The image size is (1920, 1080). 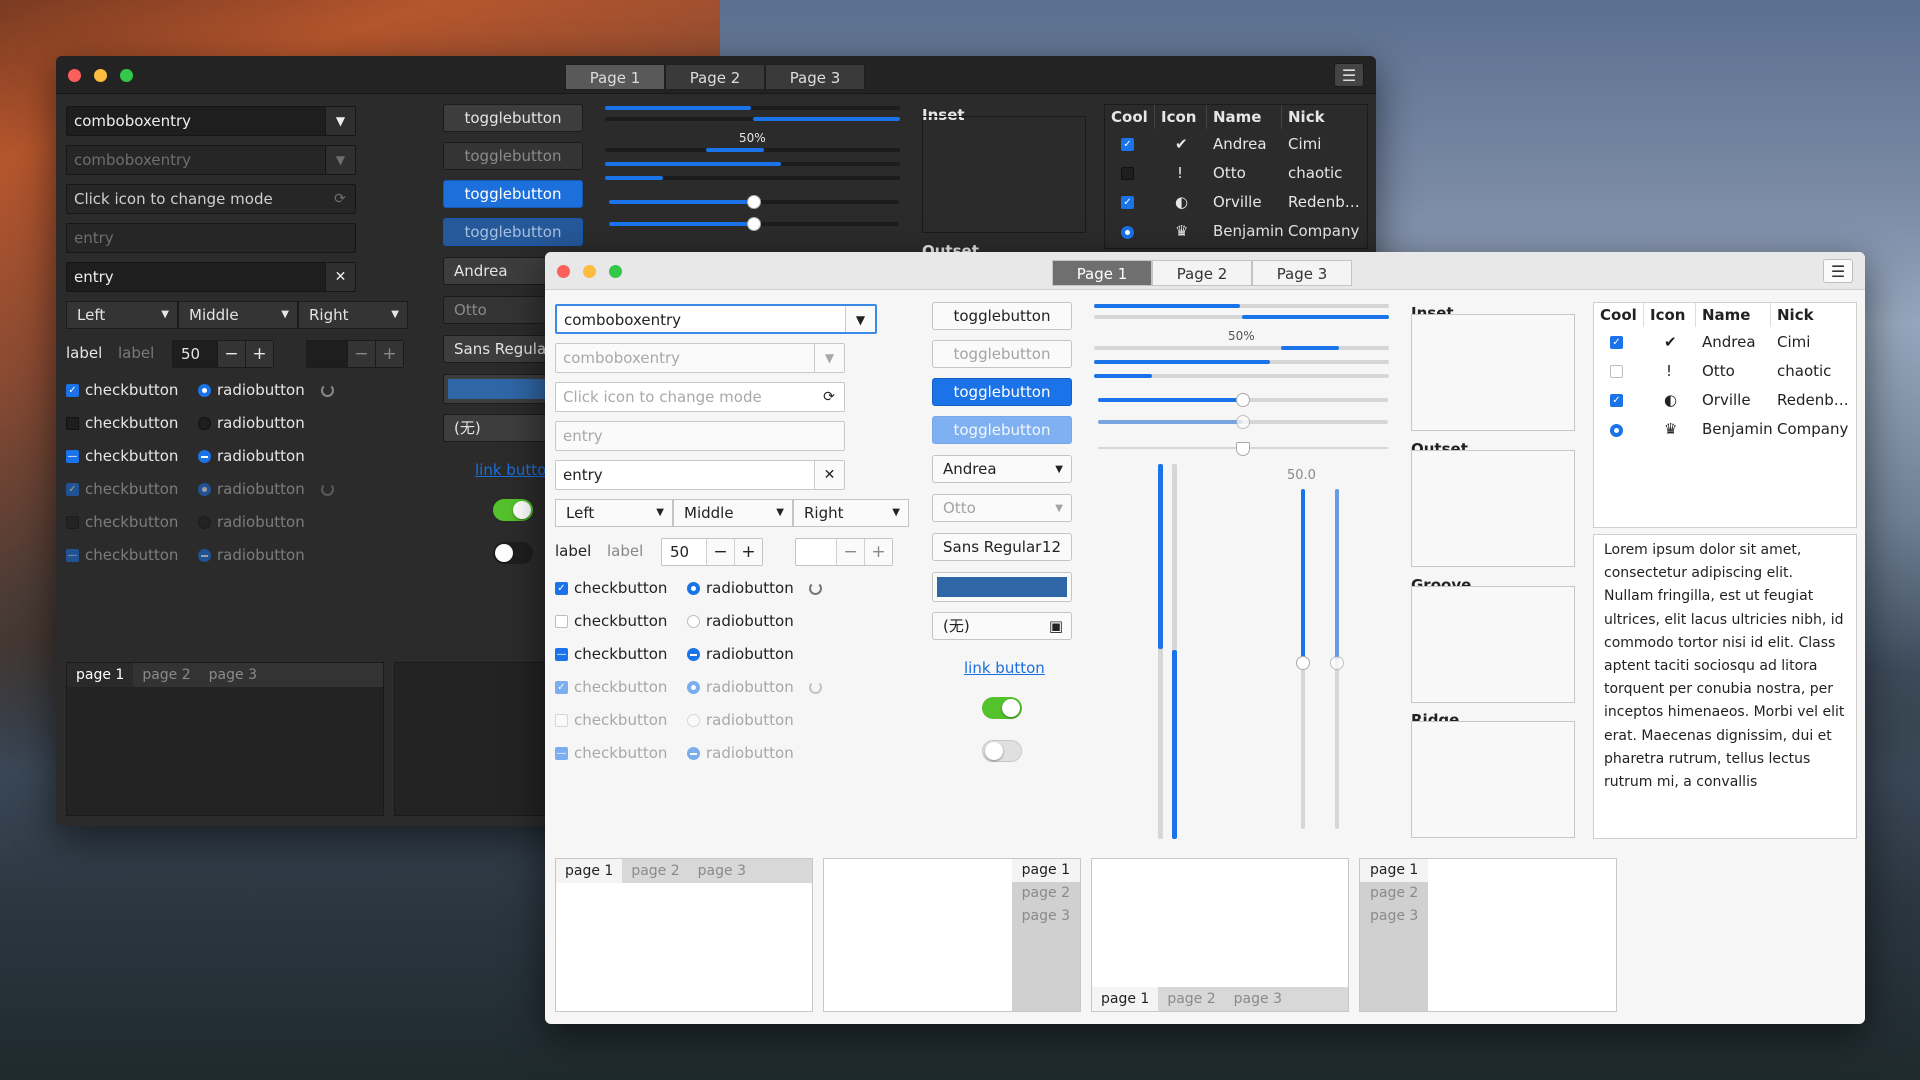 What do you see at coordinates (1002, 626) in the screenshot?
I see `file-button: (无) ▣` at bounding box center [1002, 626].